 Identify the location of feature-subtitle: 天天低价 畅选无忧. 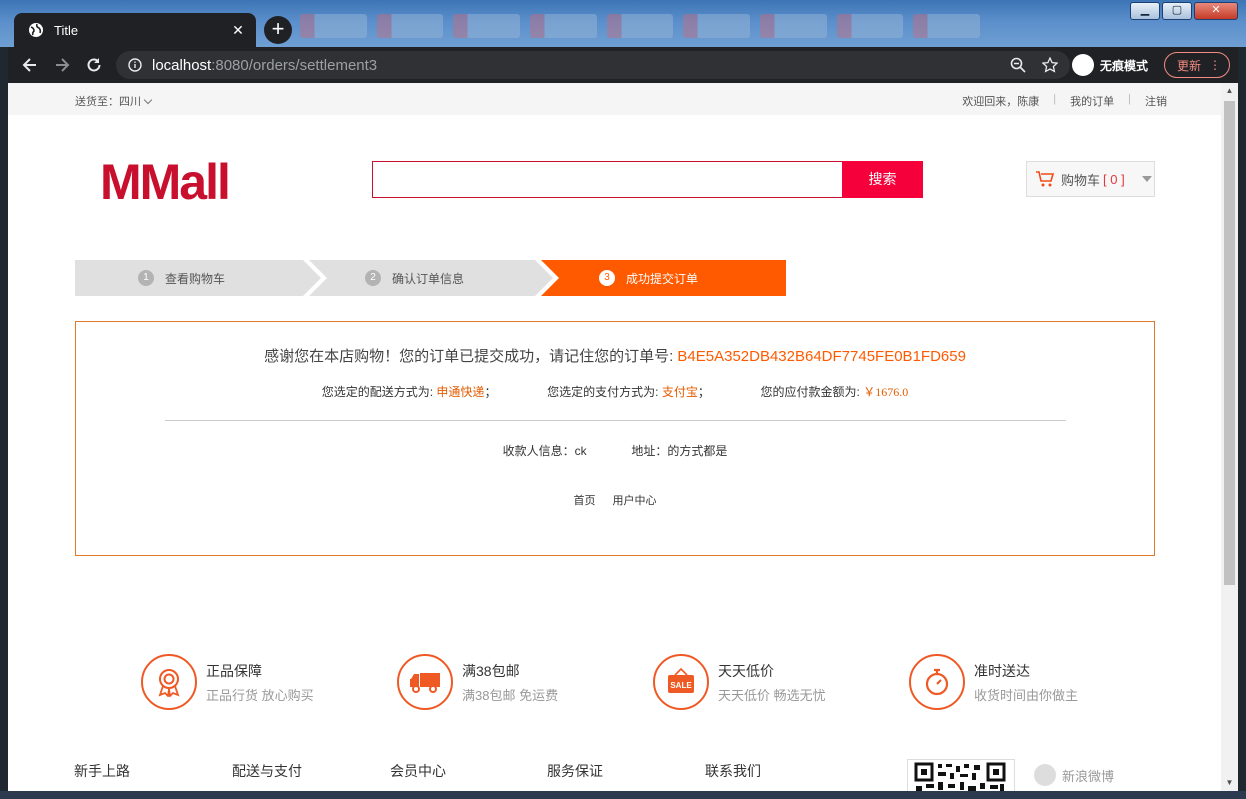
(772, 695).